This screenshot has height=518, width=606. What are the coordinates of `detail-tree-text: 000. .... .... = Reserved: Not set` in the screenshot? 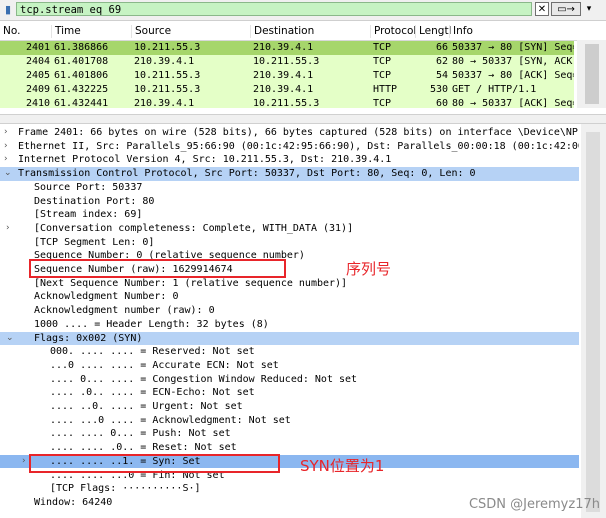 It's located at (152, 352).